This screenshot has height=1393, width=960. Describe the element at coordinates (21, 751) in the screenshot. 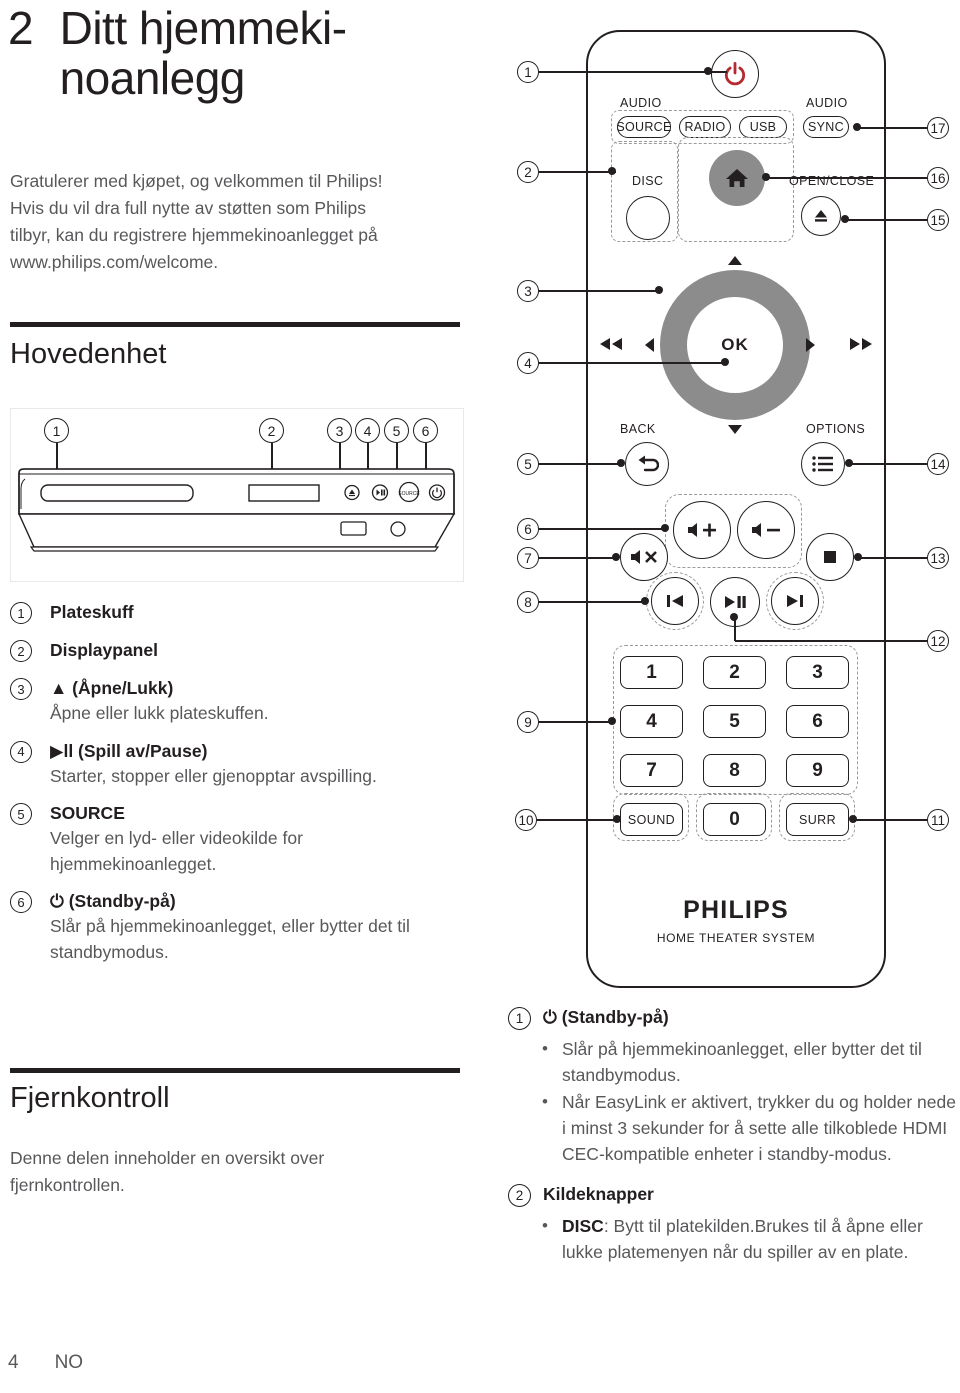

I see `list-number: 4` at that location.